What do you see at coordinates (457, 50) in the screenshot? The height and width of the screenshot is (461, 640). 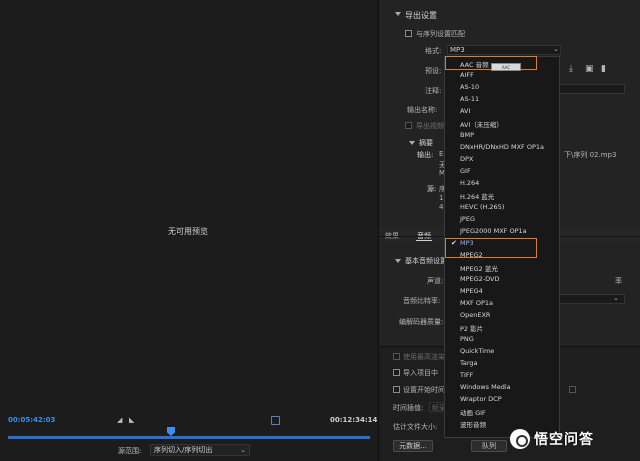 I see `format-value: MP3` at bounding box center [457, 50].